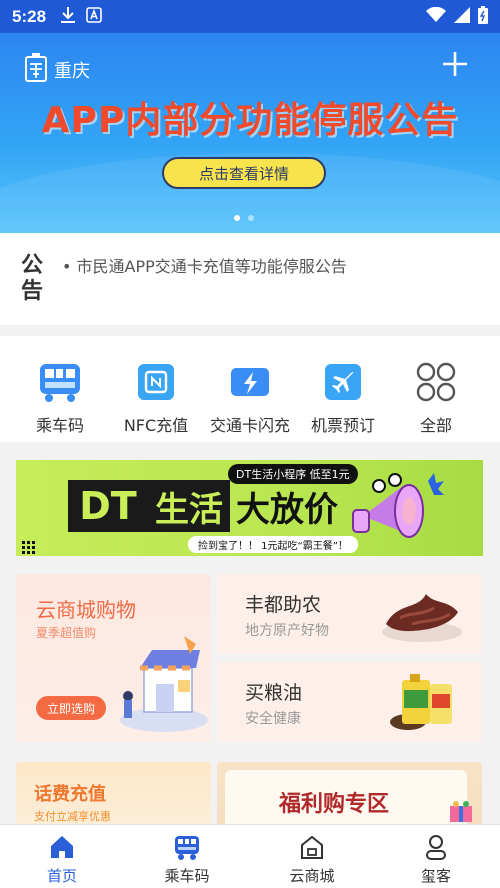 The image size is (500, 888). What do you see at coordinates (204, 265) in the screenshot?
I see `announcement-text: • 市民通APP交通卡充值等功能停服公告` at bounding box center [204, 265].